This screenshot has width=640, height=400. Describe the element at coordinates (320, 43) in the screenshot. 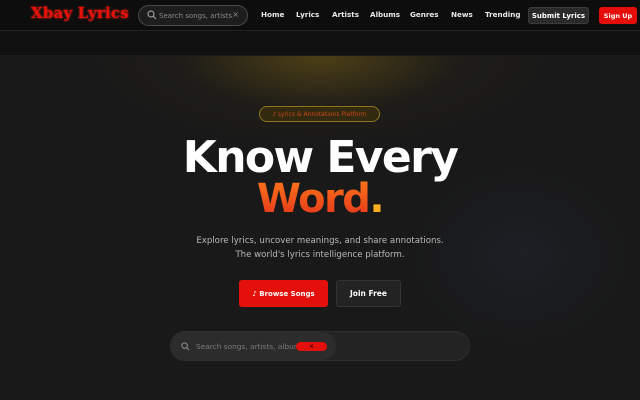

I see `sub-bar` at that location.